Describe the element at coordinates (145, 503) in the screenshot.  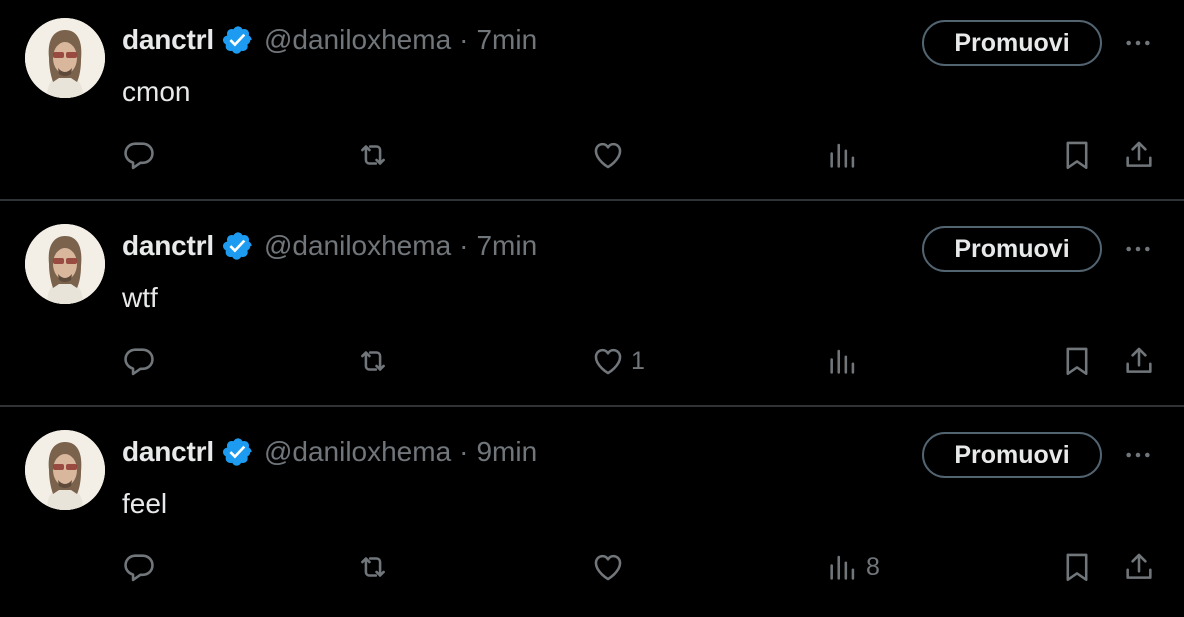
I see `tweet-text: feel` at that location.